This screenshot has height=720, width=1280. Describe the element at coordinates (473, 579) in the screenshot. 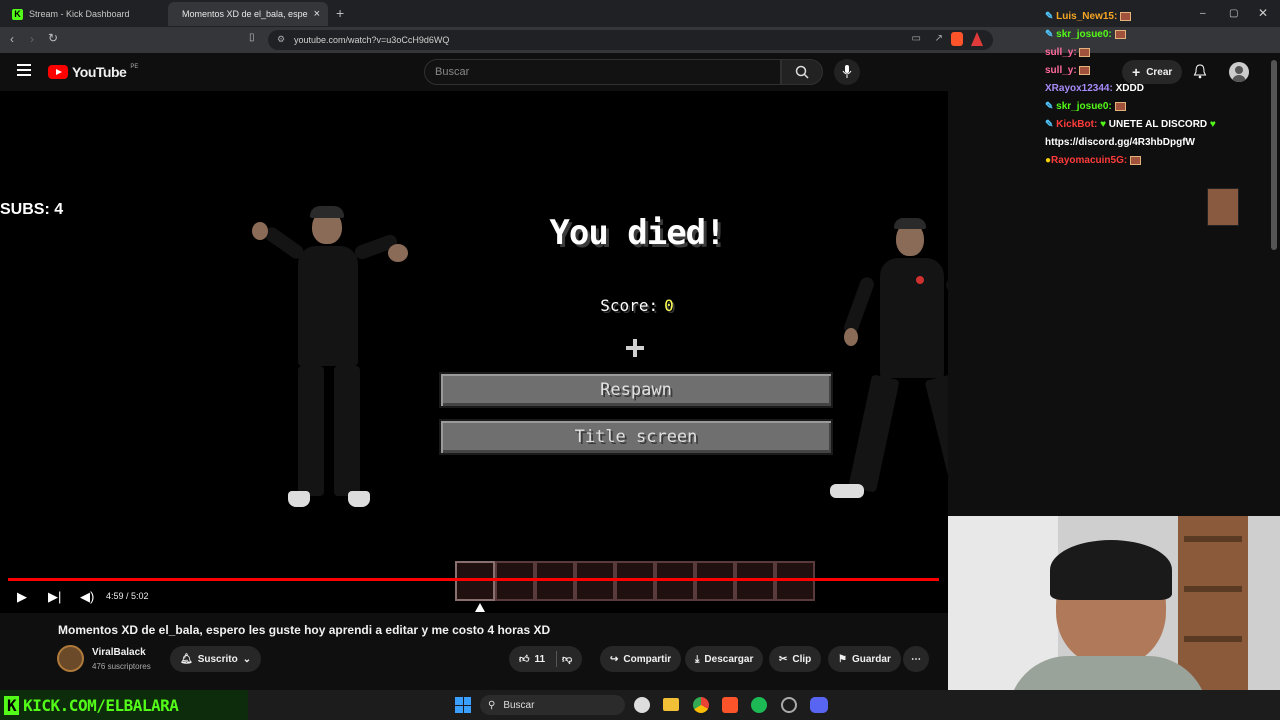

I see `progress-bar` at that location.